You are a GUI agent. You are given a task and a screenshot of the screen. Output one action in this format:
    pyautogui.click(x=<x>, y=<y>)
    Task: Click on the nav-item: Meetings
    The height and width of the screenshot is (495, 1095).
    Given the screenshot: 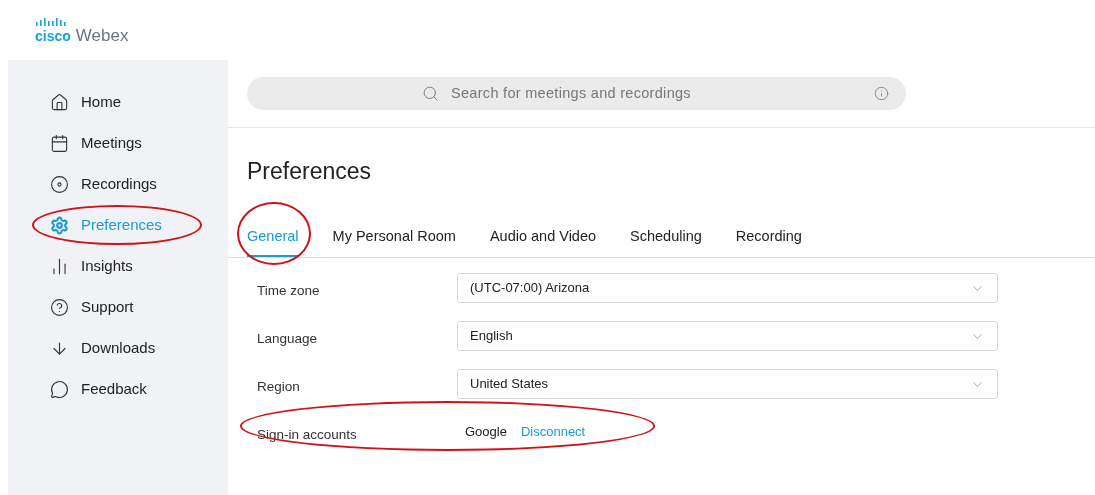 What is the action you would take?
    pyautogui.click(x=111, y=143)
    